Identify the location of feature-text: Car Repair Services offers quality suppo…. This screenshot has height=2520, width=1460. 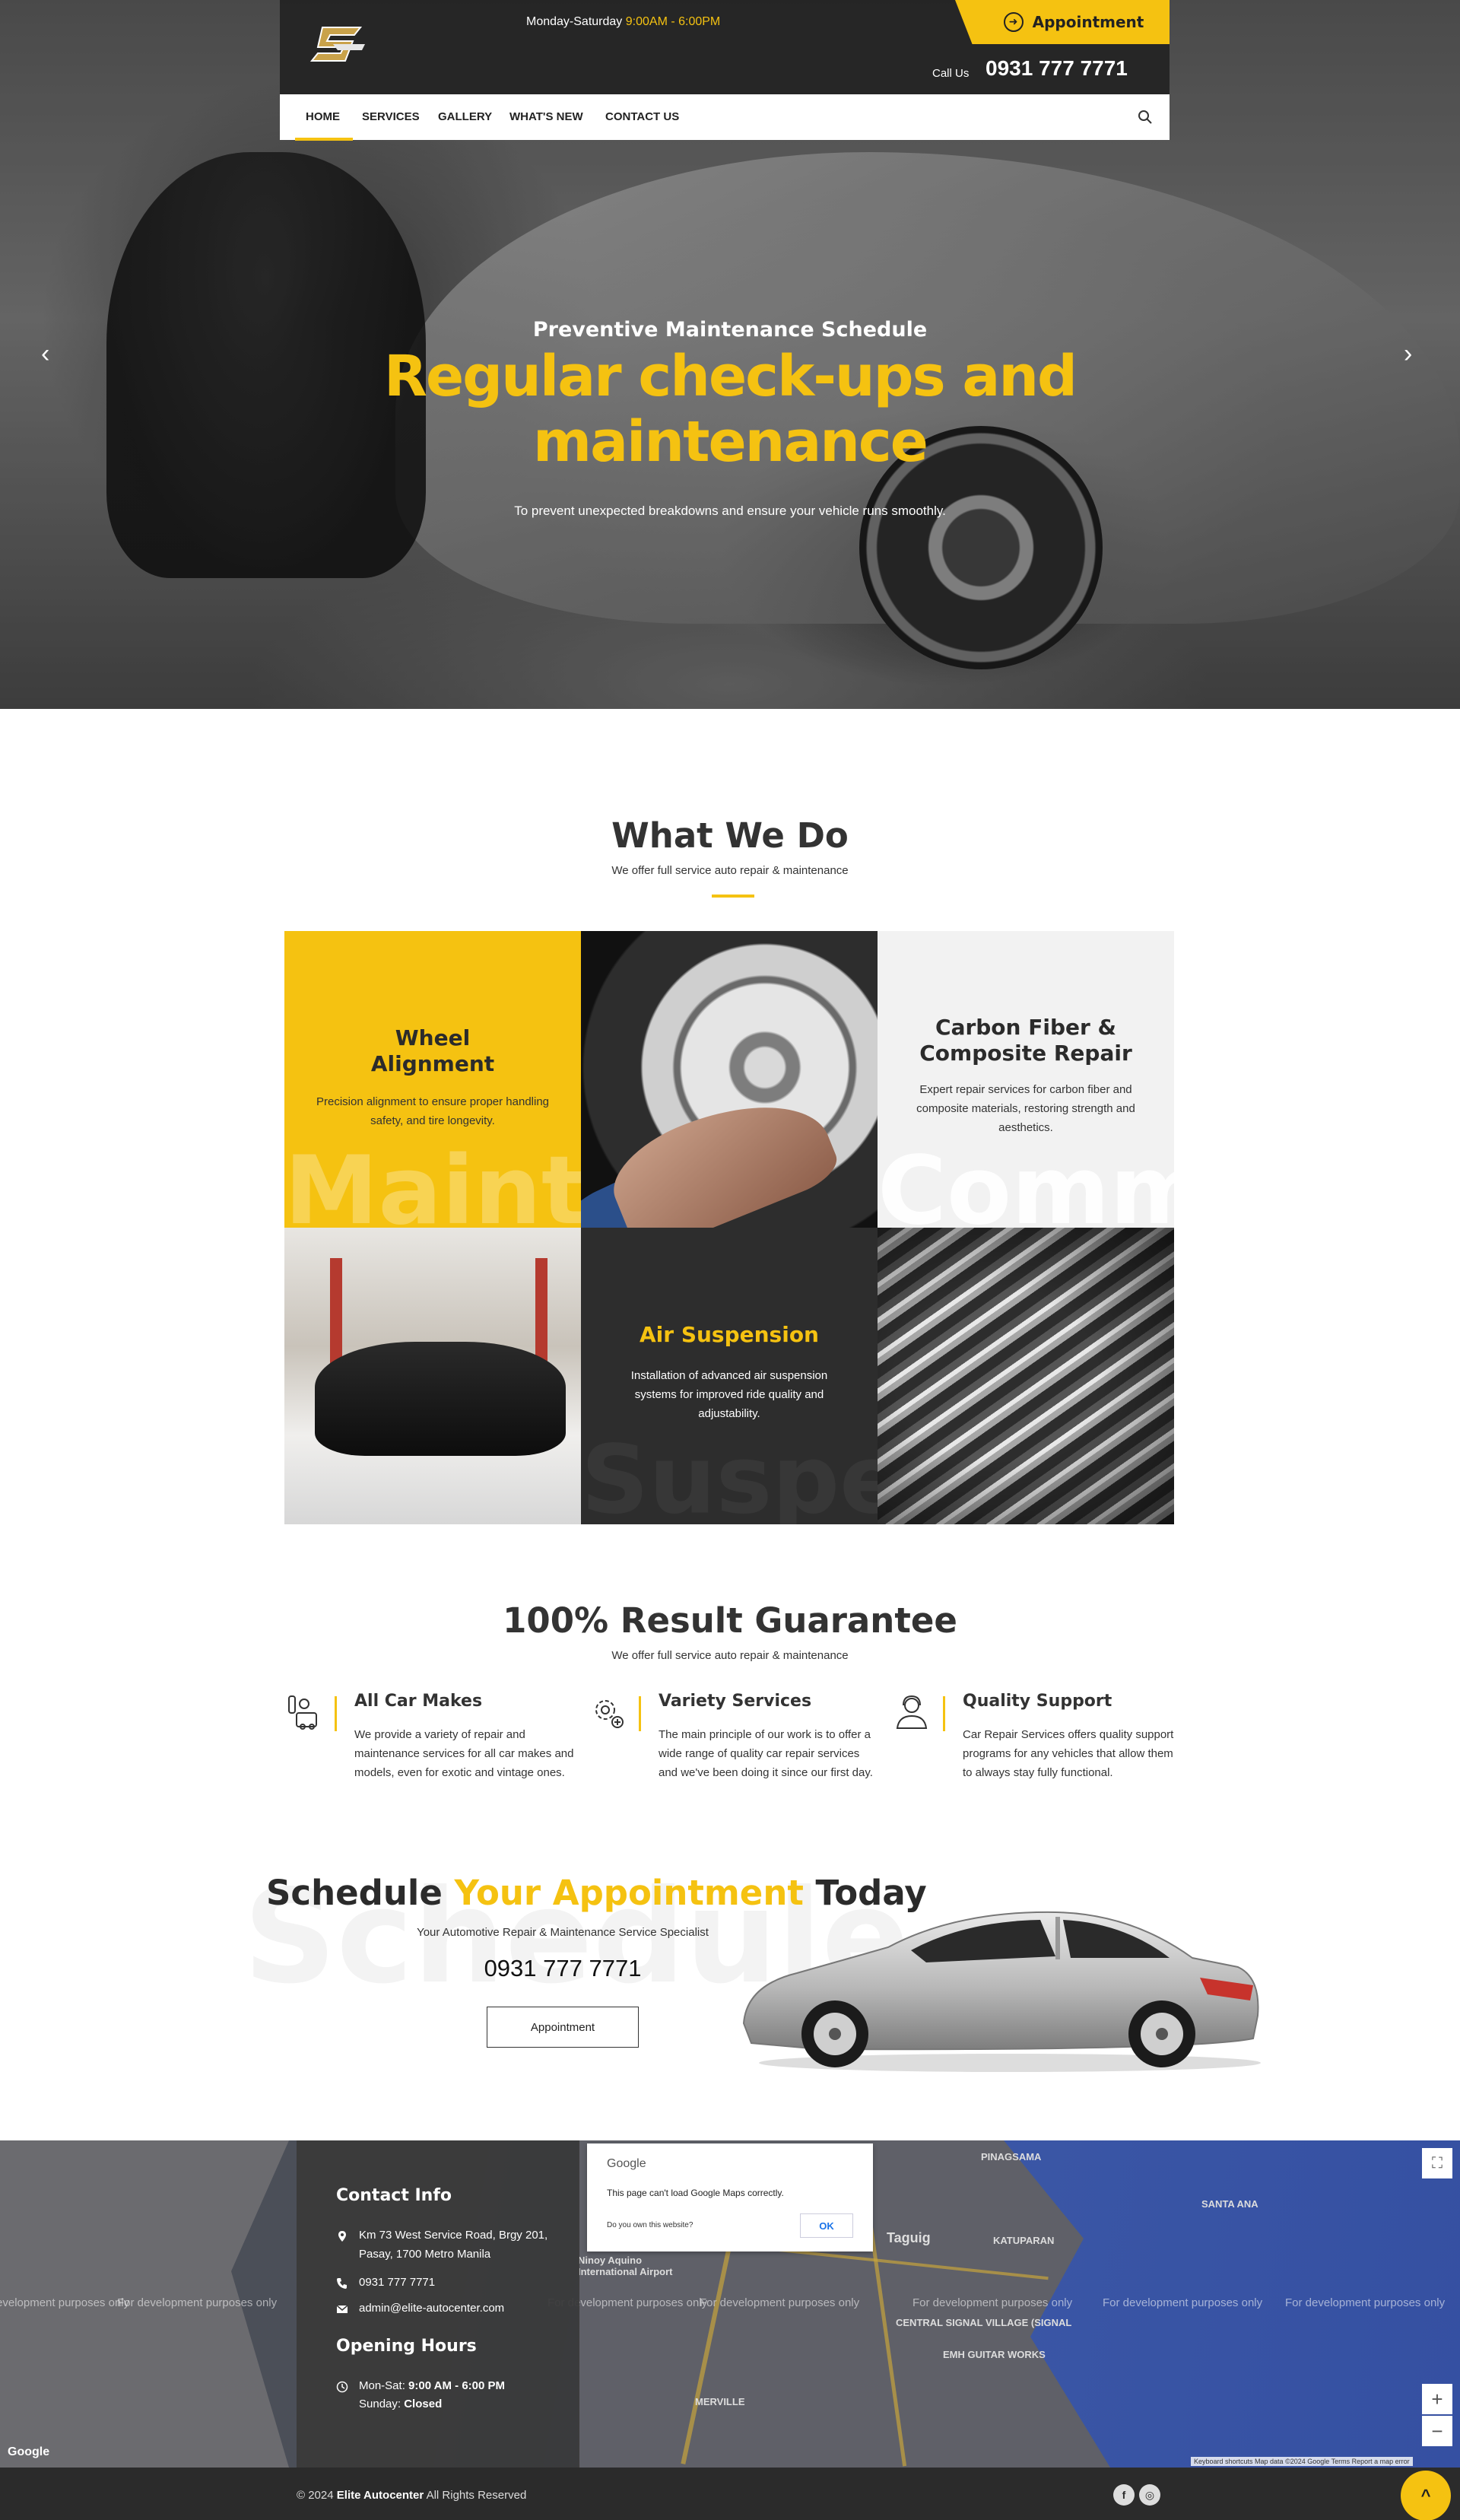
(1068, 1753).